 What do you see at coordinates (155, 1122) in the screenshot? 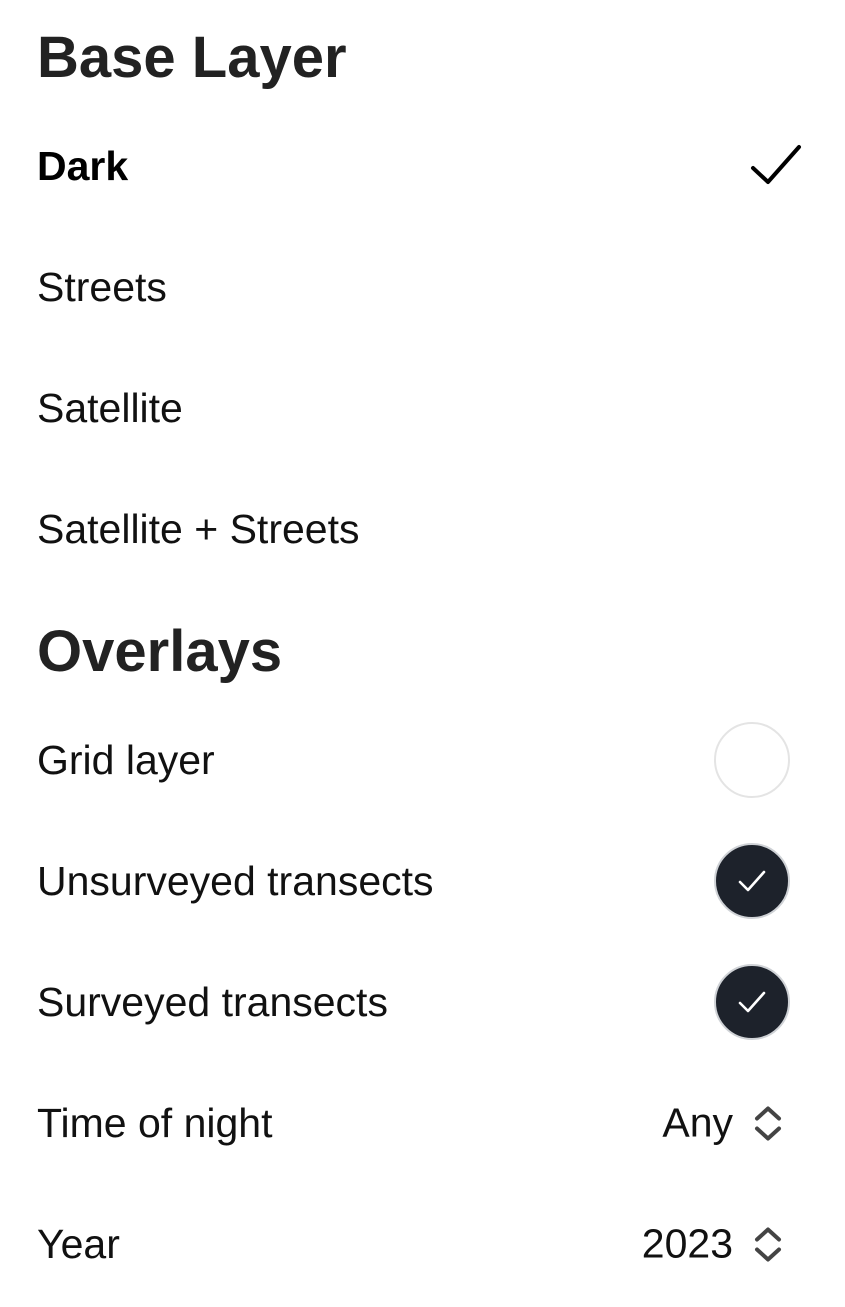
I see `time-of-night-label: Time of night` at bounding box center [155, 1122].